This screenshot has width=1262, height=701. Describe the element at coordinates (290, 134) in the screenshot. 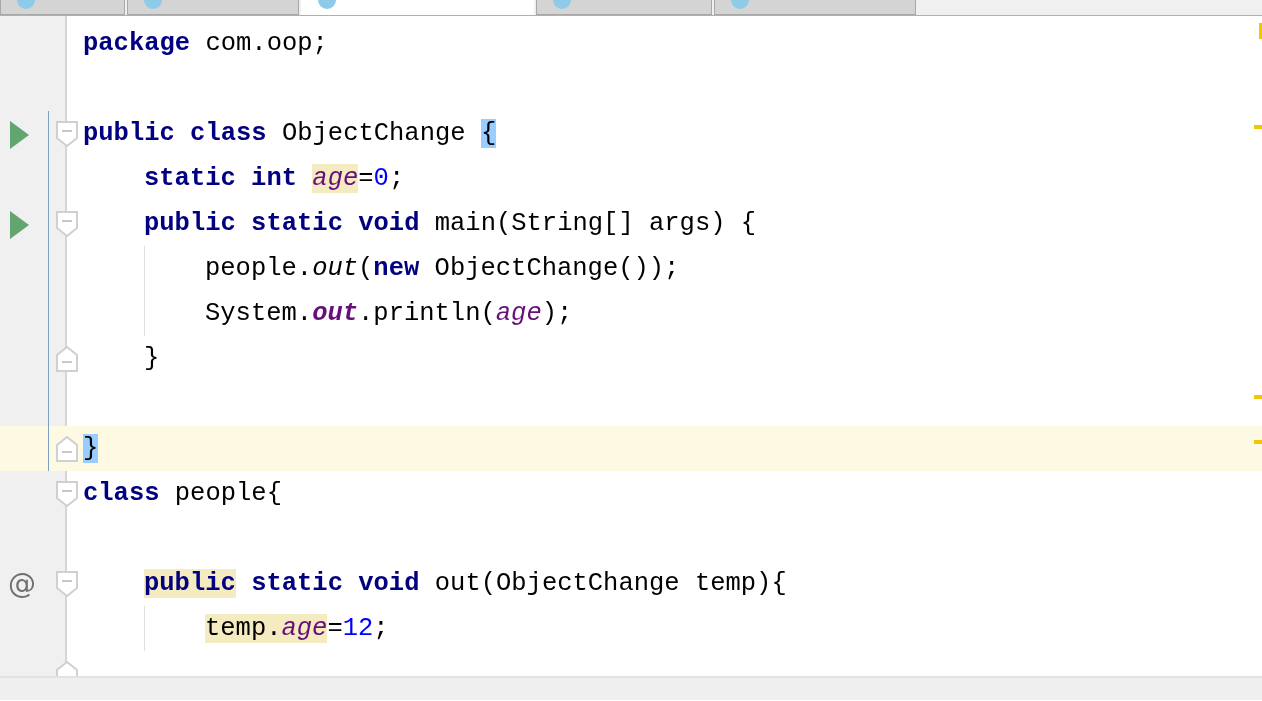

I see `code-line: public class ObjectChange {` at that location.